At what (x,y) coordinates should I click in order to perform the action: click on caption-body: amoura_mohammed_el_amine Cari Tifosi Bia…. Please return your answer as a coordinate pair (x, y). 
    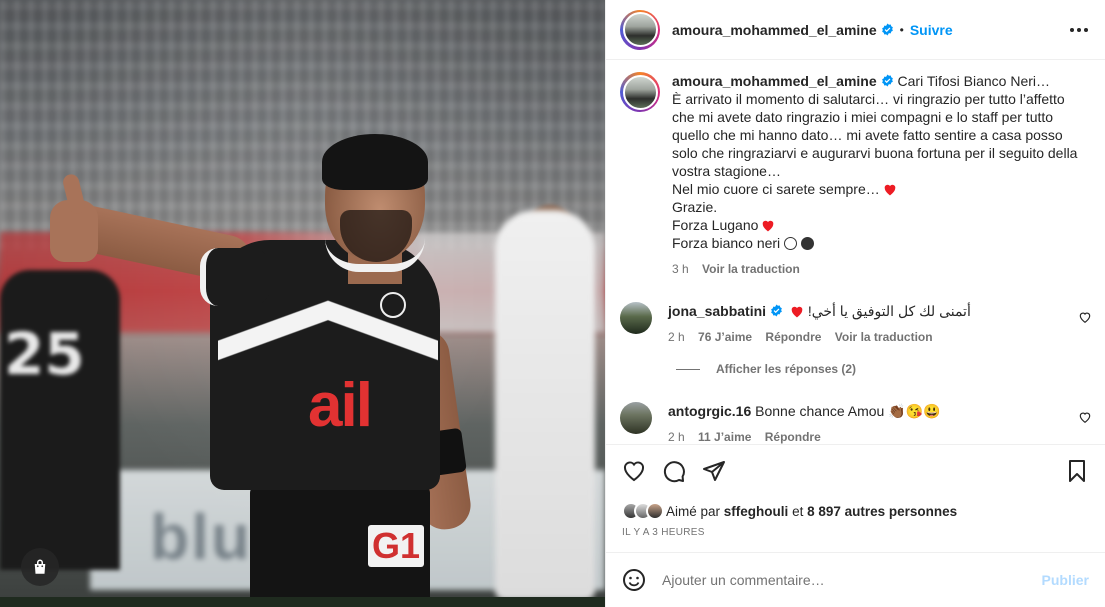
    Looking at the image, I should click on (881, 162).